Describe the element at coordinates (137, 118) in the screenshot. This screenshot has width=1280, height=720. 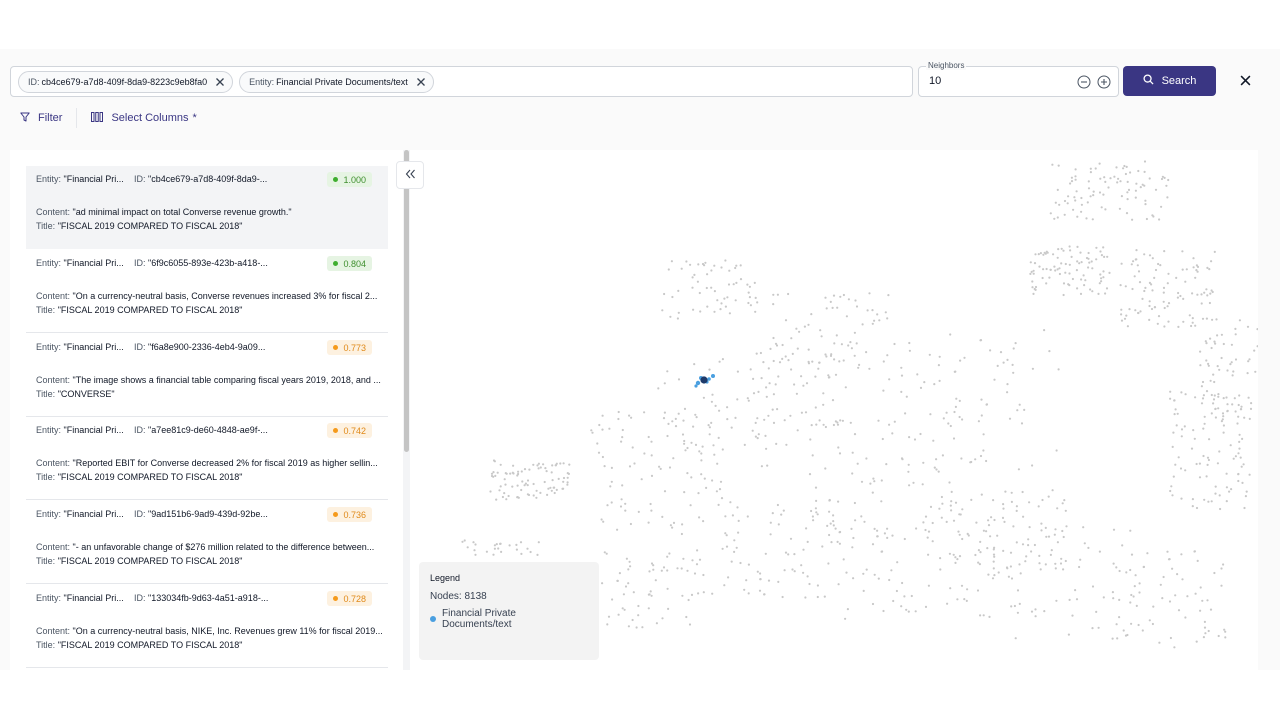
I see `select-columns-button: Select Columns *` at that location.